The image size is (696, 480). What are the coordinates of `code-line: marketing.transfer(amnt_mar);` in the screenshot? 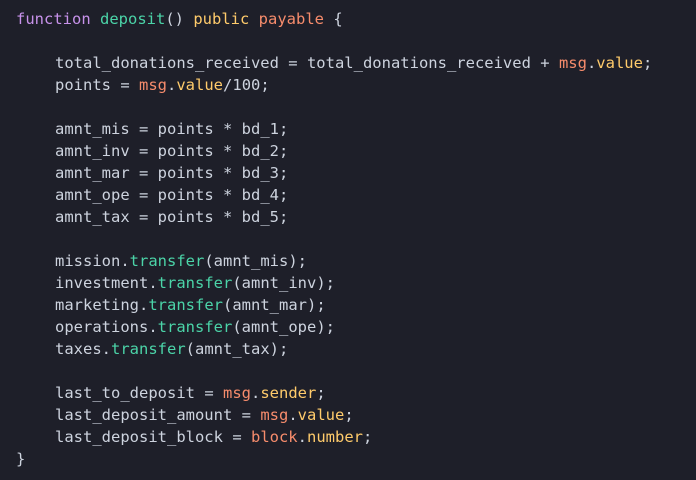 It's located at (348, 305).